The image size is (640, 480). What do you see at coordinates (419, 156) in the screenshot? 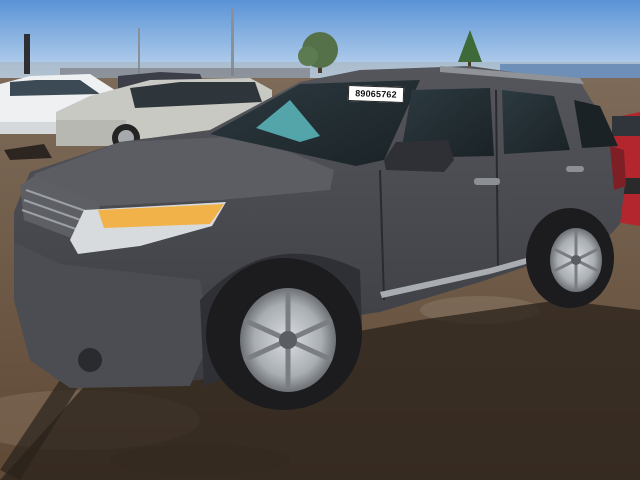
I see `side-mirror` at bounding box center [419, 156].